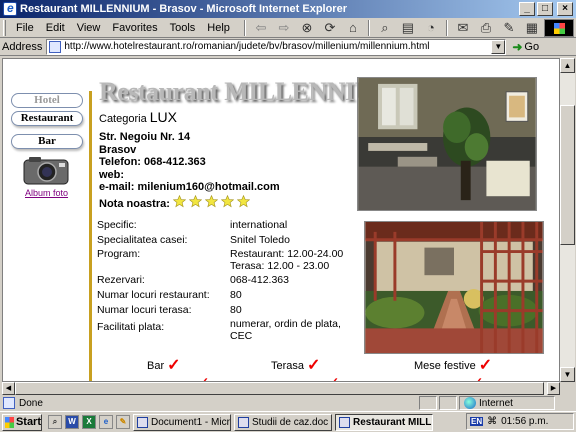  I want to click on minimize-button: _, so click(527, 9).